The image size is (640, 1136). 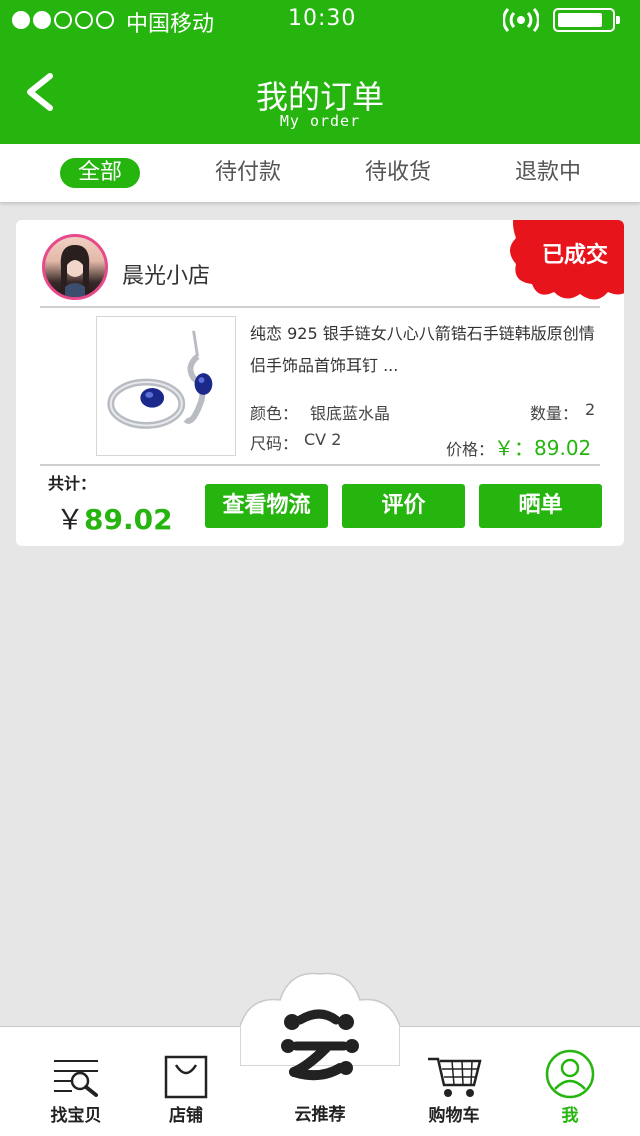 I want to click on order-tabs: 全部 待付款 待收货 退款中, so click(x=320, y=173).